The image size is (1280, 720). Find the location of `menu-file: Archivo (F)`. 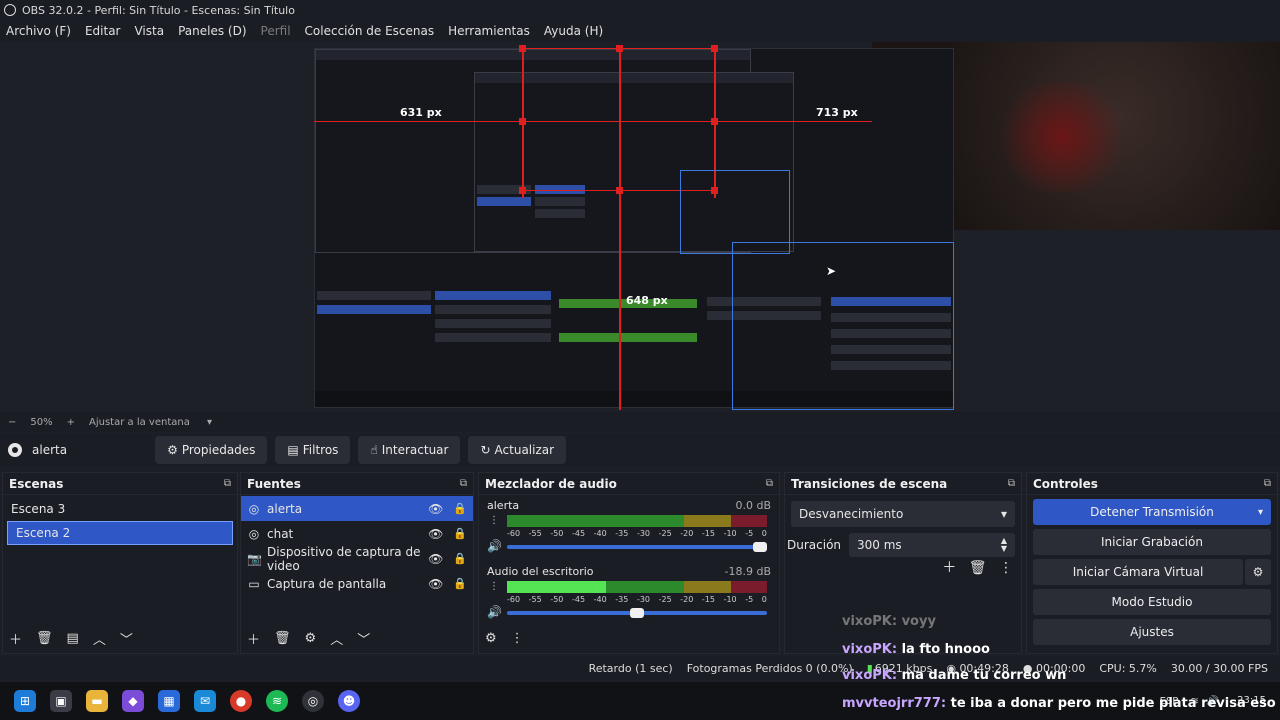

menu-file: Archivo (F) is located at coordinates (38, 31).